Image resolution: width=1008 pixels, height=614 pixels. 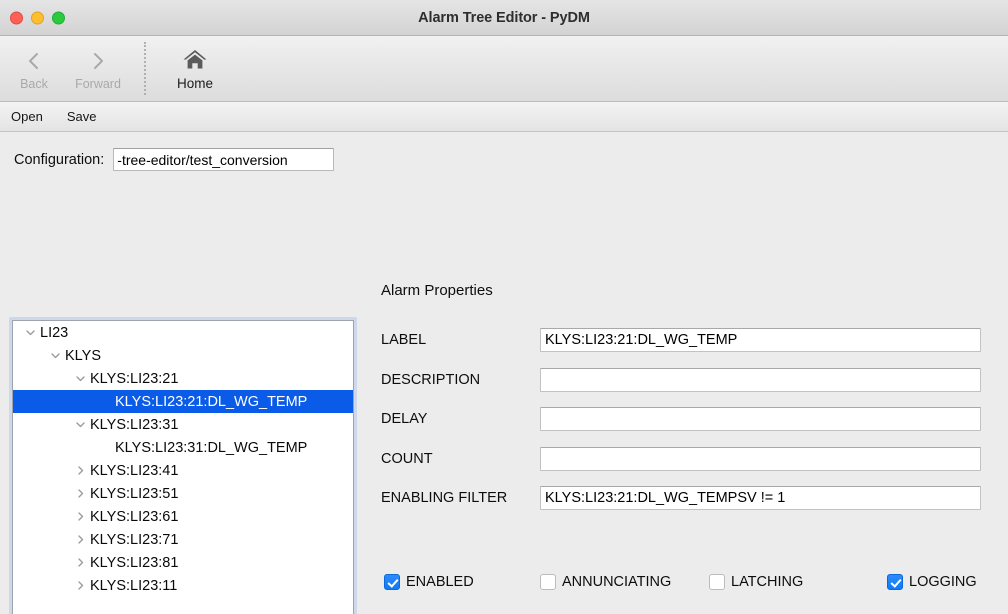 What do you see at coordinates (34, 83) in the screenshot?
I see `back-label: Back` at bounding box center [34, 83].